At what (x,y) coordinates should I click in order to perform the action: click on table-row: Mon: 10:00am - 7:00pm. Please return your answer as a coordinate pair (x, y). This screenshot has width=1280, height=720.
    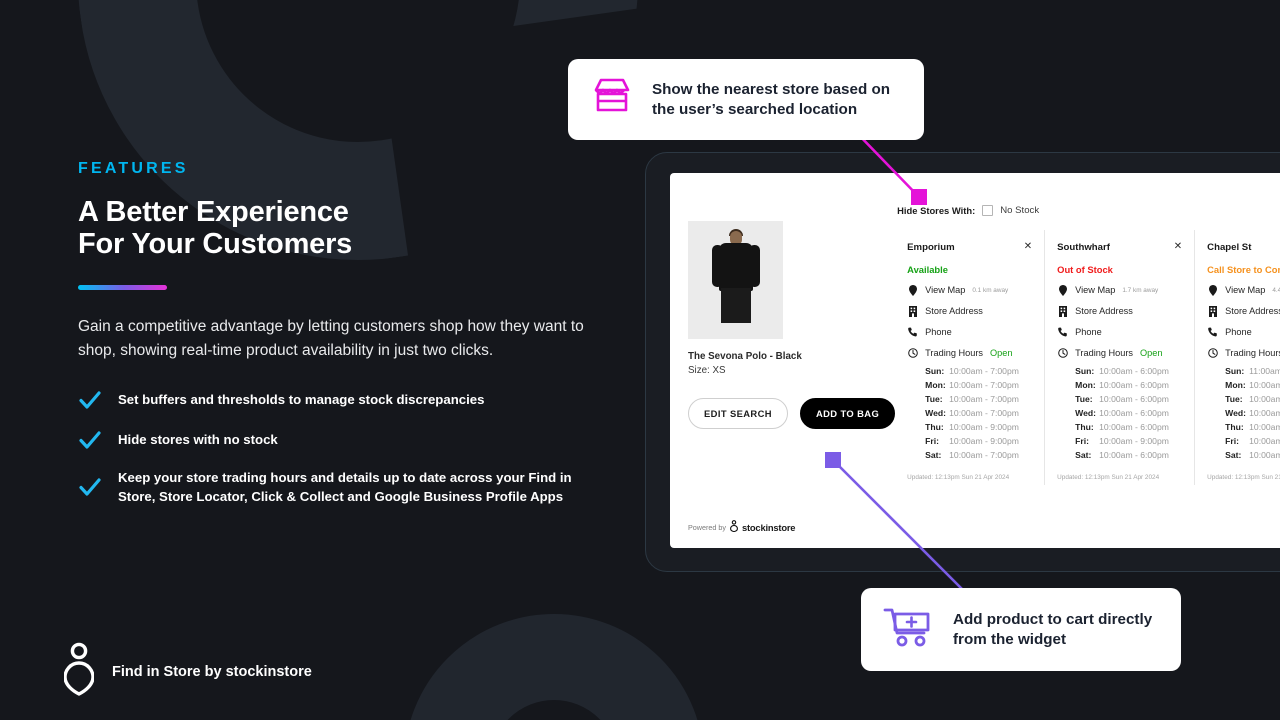
    Looking at the image, I should click on (978, 386).